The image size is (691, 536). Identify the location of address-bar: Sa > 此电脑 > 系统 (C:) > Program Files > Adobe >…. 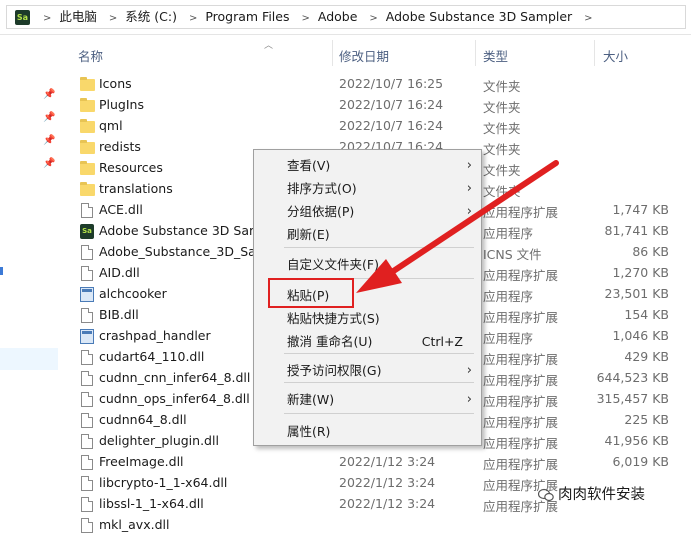
(345, 17).